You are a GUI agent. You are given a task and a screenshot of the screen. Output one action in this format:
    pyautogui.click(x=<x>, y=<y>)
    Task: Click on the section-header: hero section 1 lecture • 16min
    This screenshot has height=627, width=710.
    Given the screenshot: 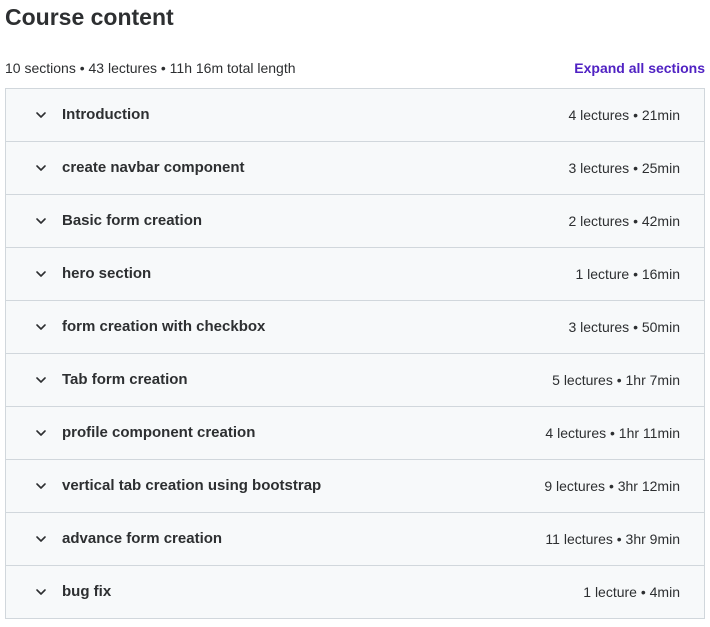 What is the action you would take?
    pyautogui.click(x=355, y=274)
    